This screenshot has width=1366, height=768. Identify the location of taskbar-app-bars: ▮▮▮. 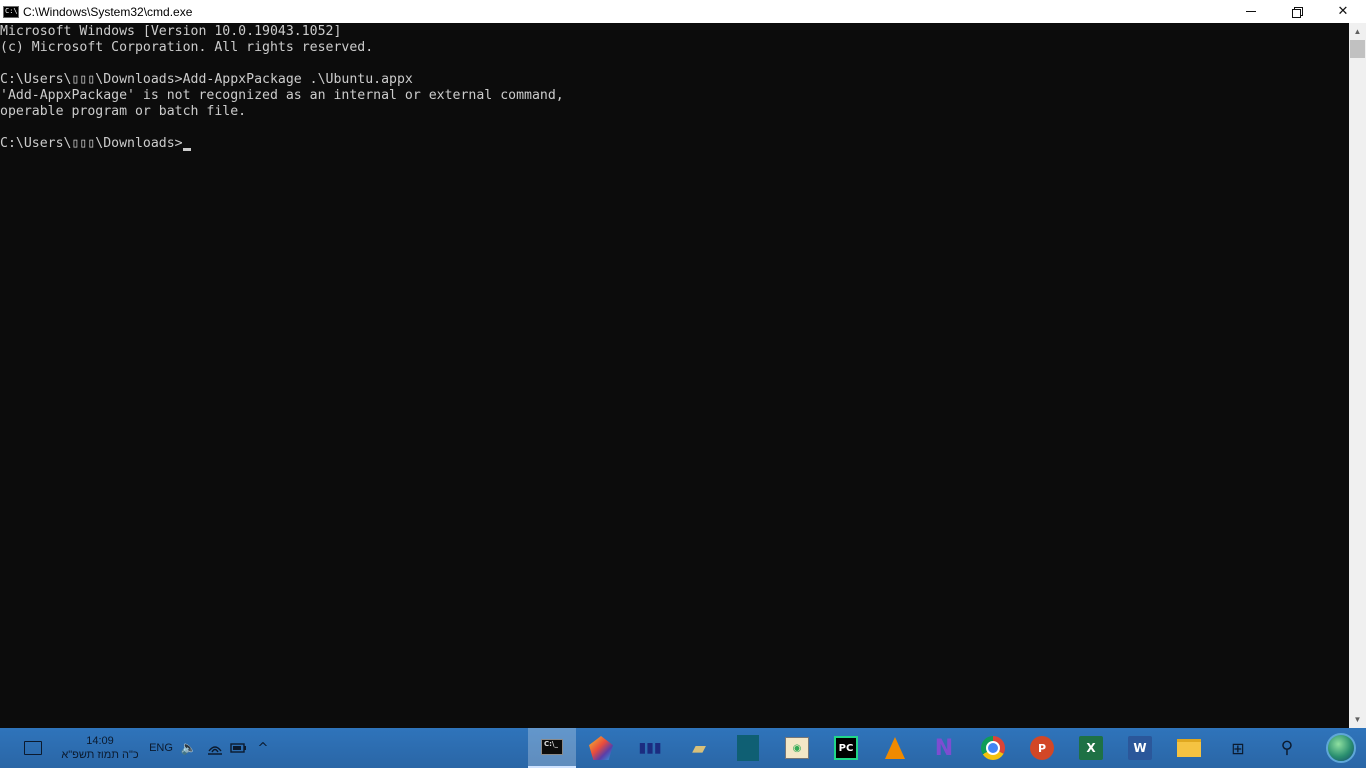
(650, 748).